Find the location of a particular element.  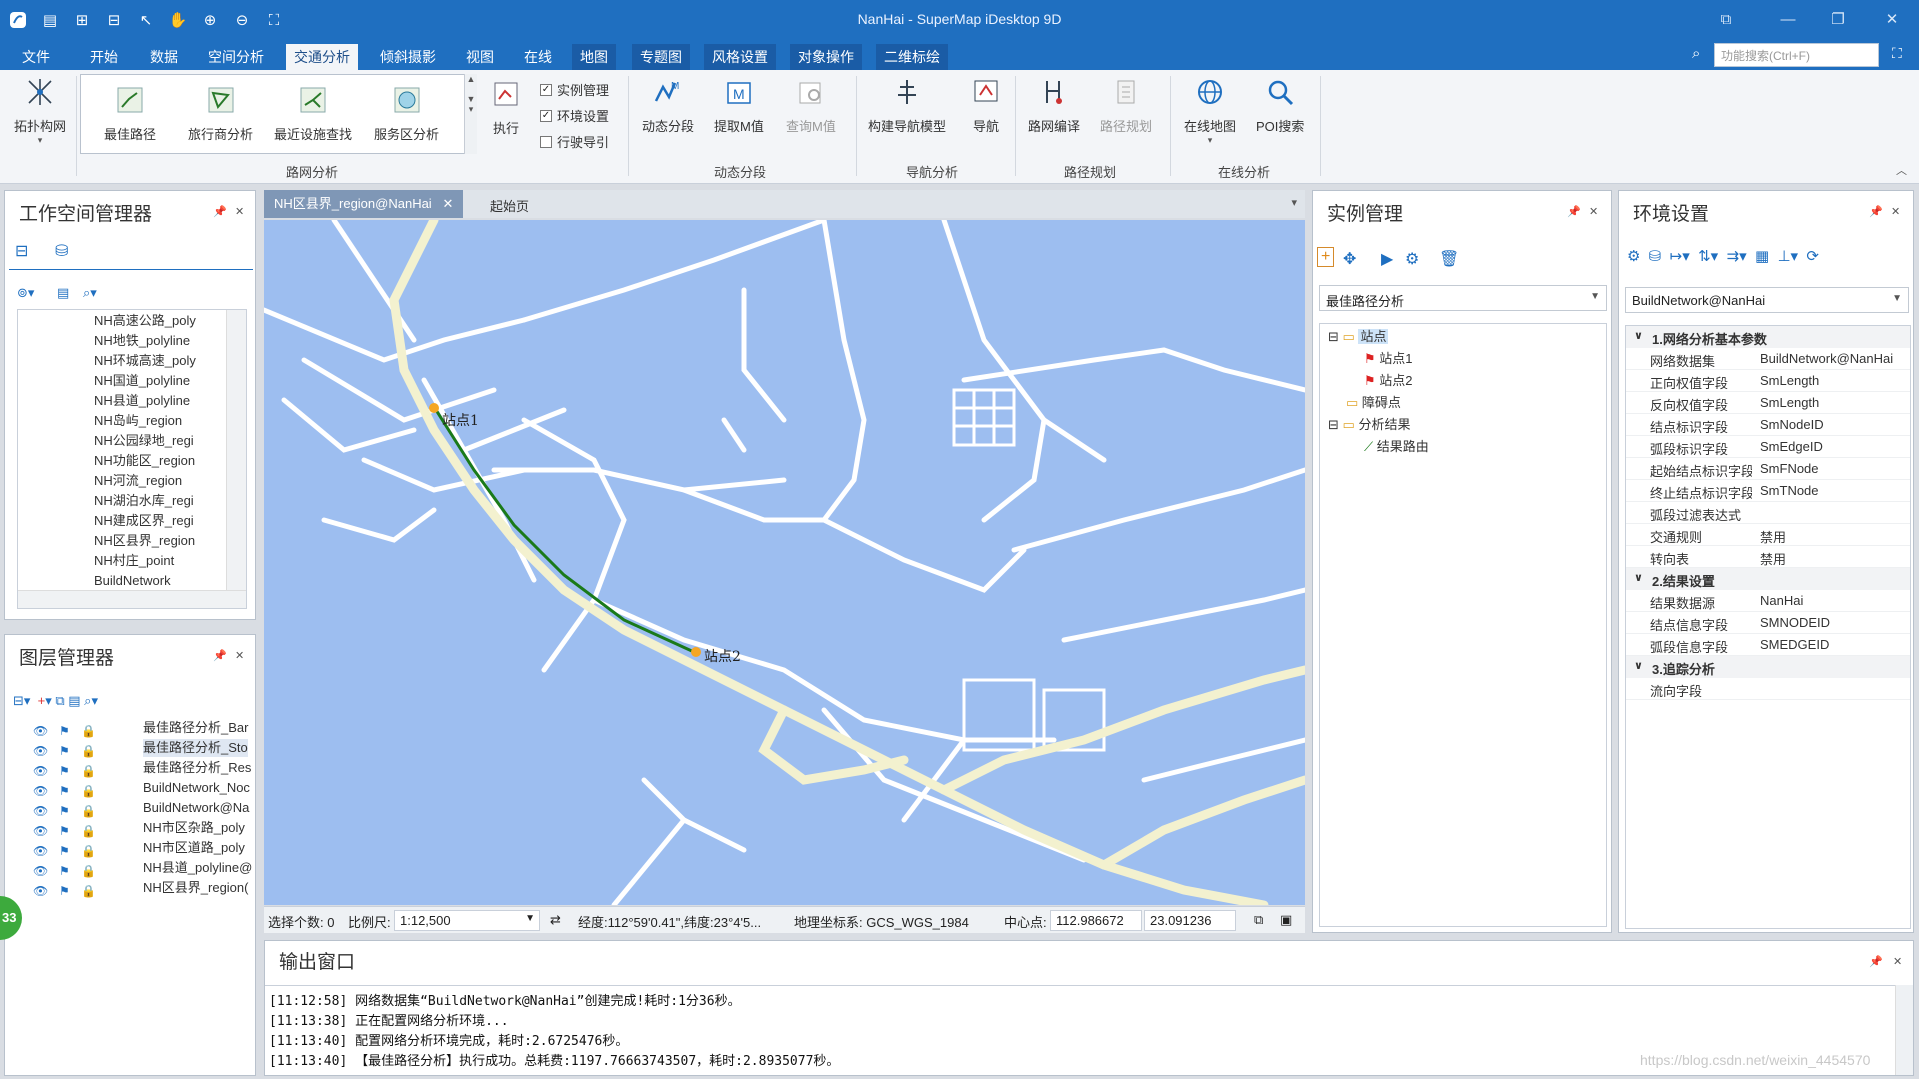

scale-select: 1:12,500 ▼ is located at coordinates (467, 920).